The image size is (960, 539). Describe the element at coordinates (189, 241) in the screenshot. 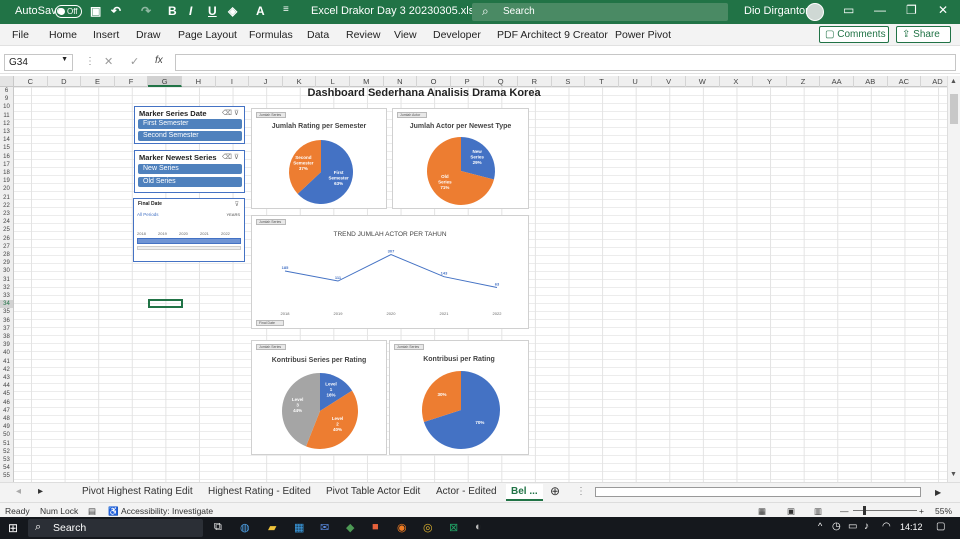

I see `timeline-range-bar` at that location.